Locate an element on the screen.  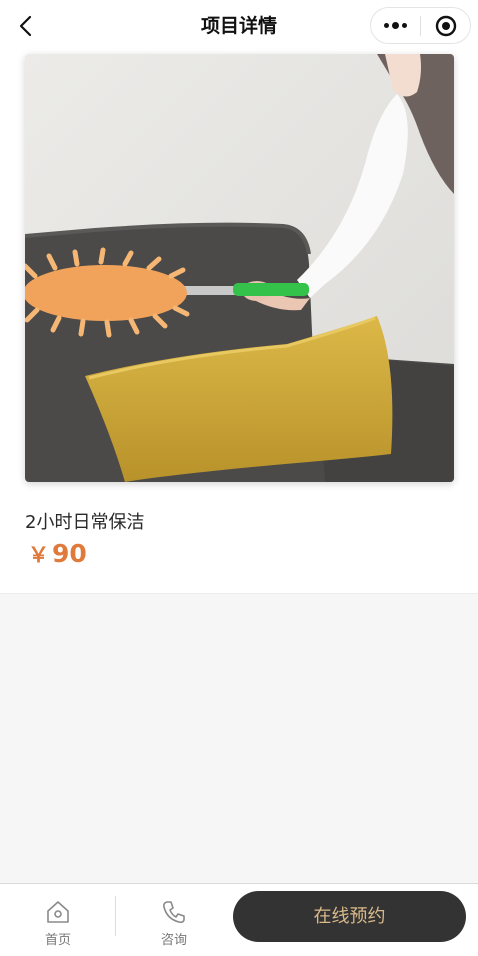
price: ￥ 90 is located at coordinates (57, 554).